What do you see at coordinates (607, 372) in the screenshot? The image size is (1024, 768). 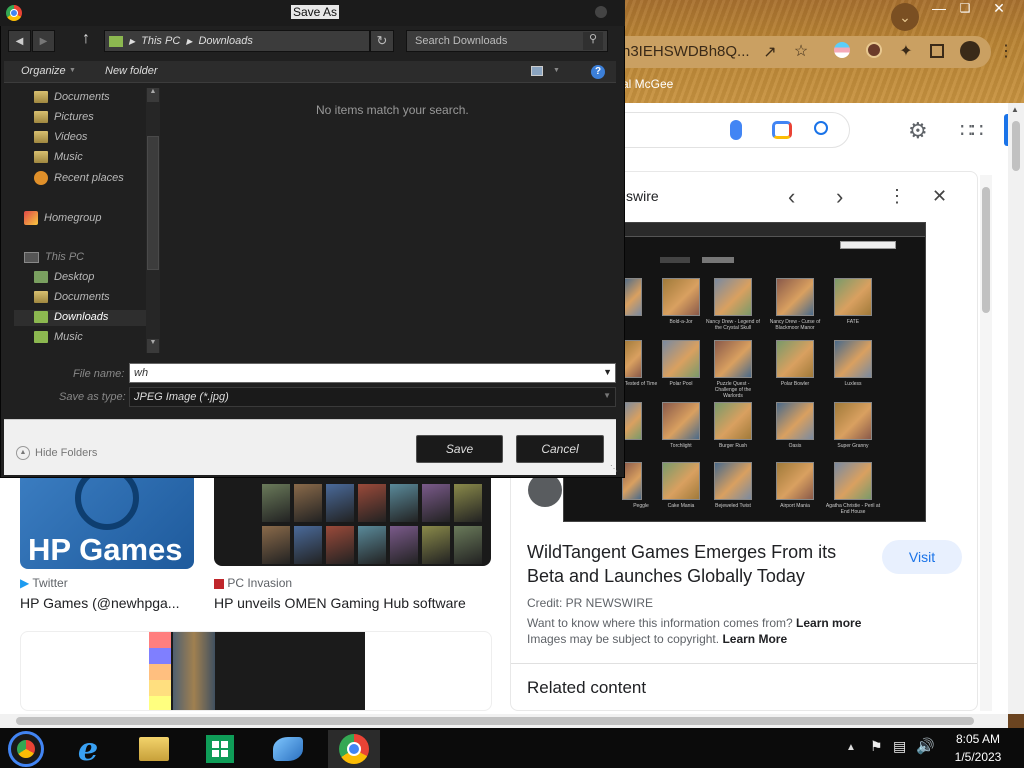 I see `file-name-dropdown-icon: ▼` at bounding box center [607, 372].